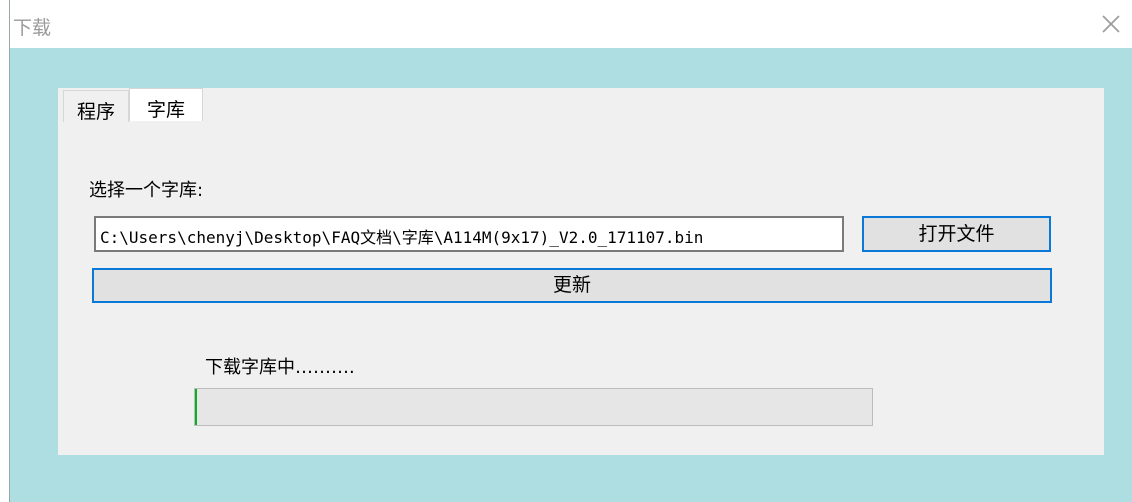 The width and height of the screenshot is (1132, 502). I want to click on window-title: 下载, so click(32, 28).